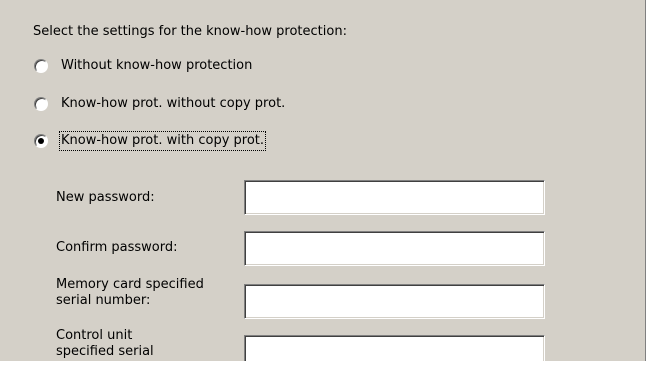 The image size is (650, 378). Describe the element at coordinates (130, 292) in the screenshot. I see `memory-card-serial-label: Memory card specified serial number:` at that location.